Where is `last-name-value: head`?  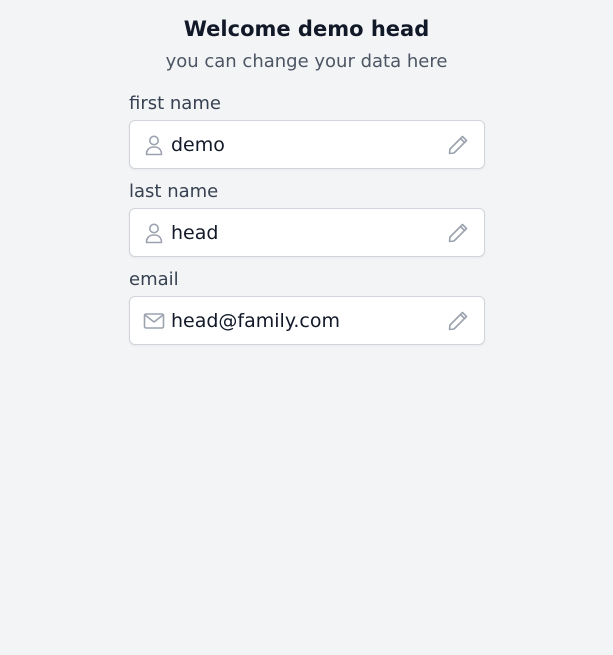 last-name-value: head is located at coordinates (308, 233).